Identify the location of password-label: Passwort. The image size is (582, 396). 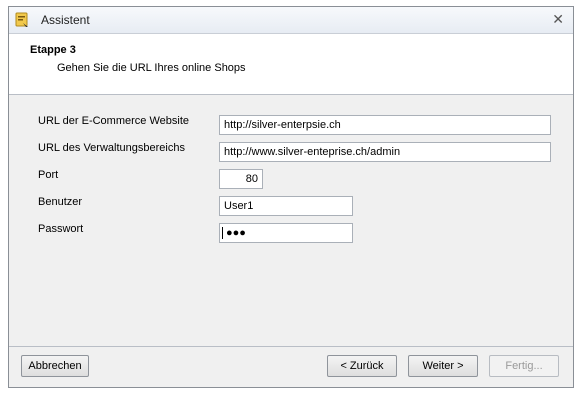
(61, 229).